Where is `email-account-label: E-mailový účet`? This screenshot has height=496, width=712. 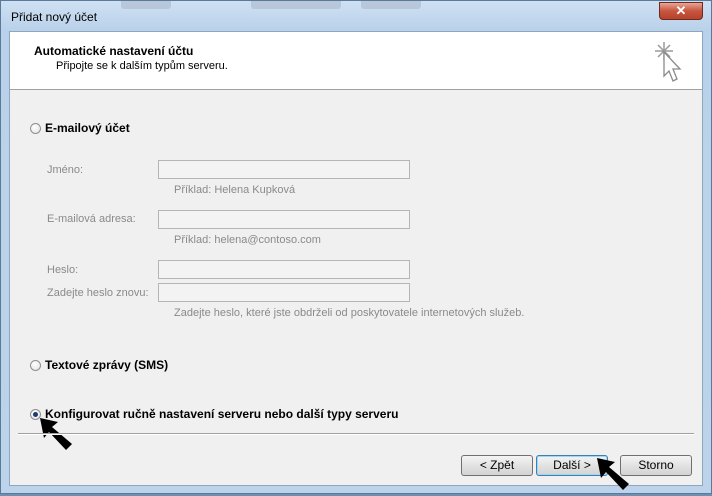 email-account-label: E-mailový účet is located at coordinates (87, 128).